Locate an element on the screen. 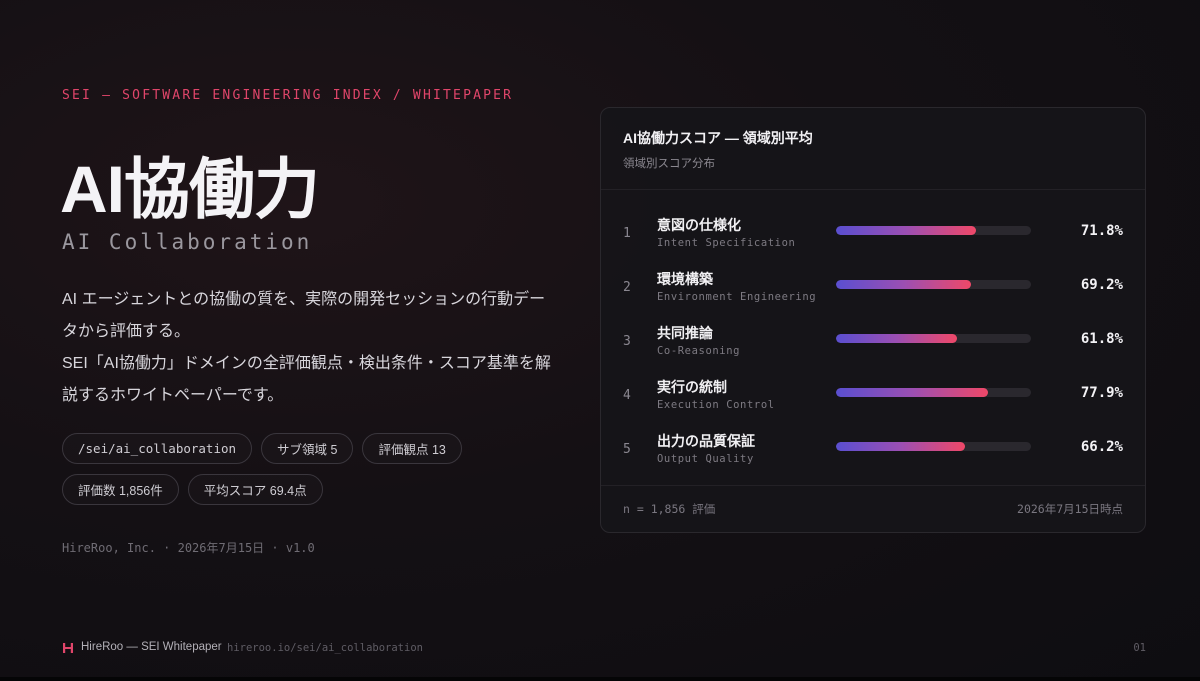 This screenshot has height=681, width=1200. bottom-border is located at coordinates (600, 679).